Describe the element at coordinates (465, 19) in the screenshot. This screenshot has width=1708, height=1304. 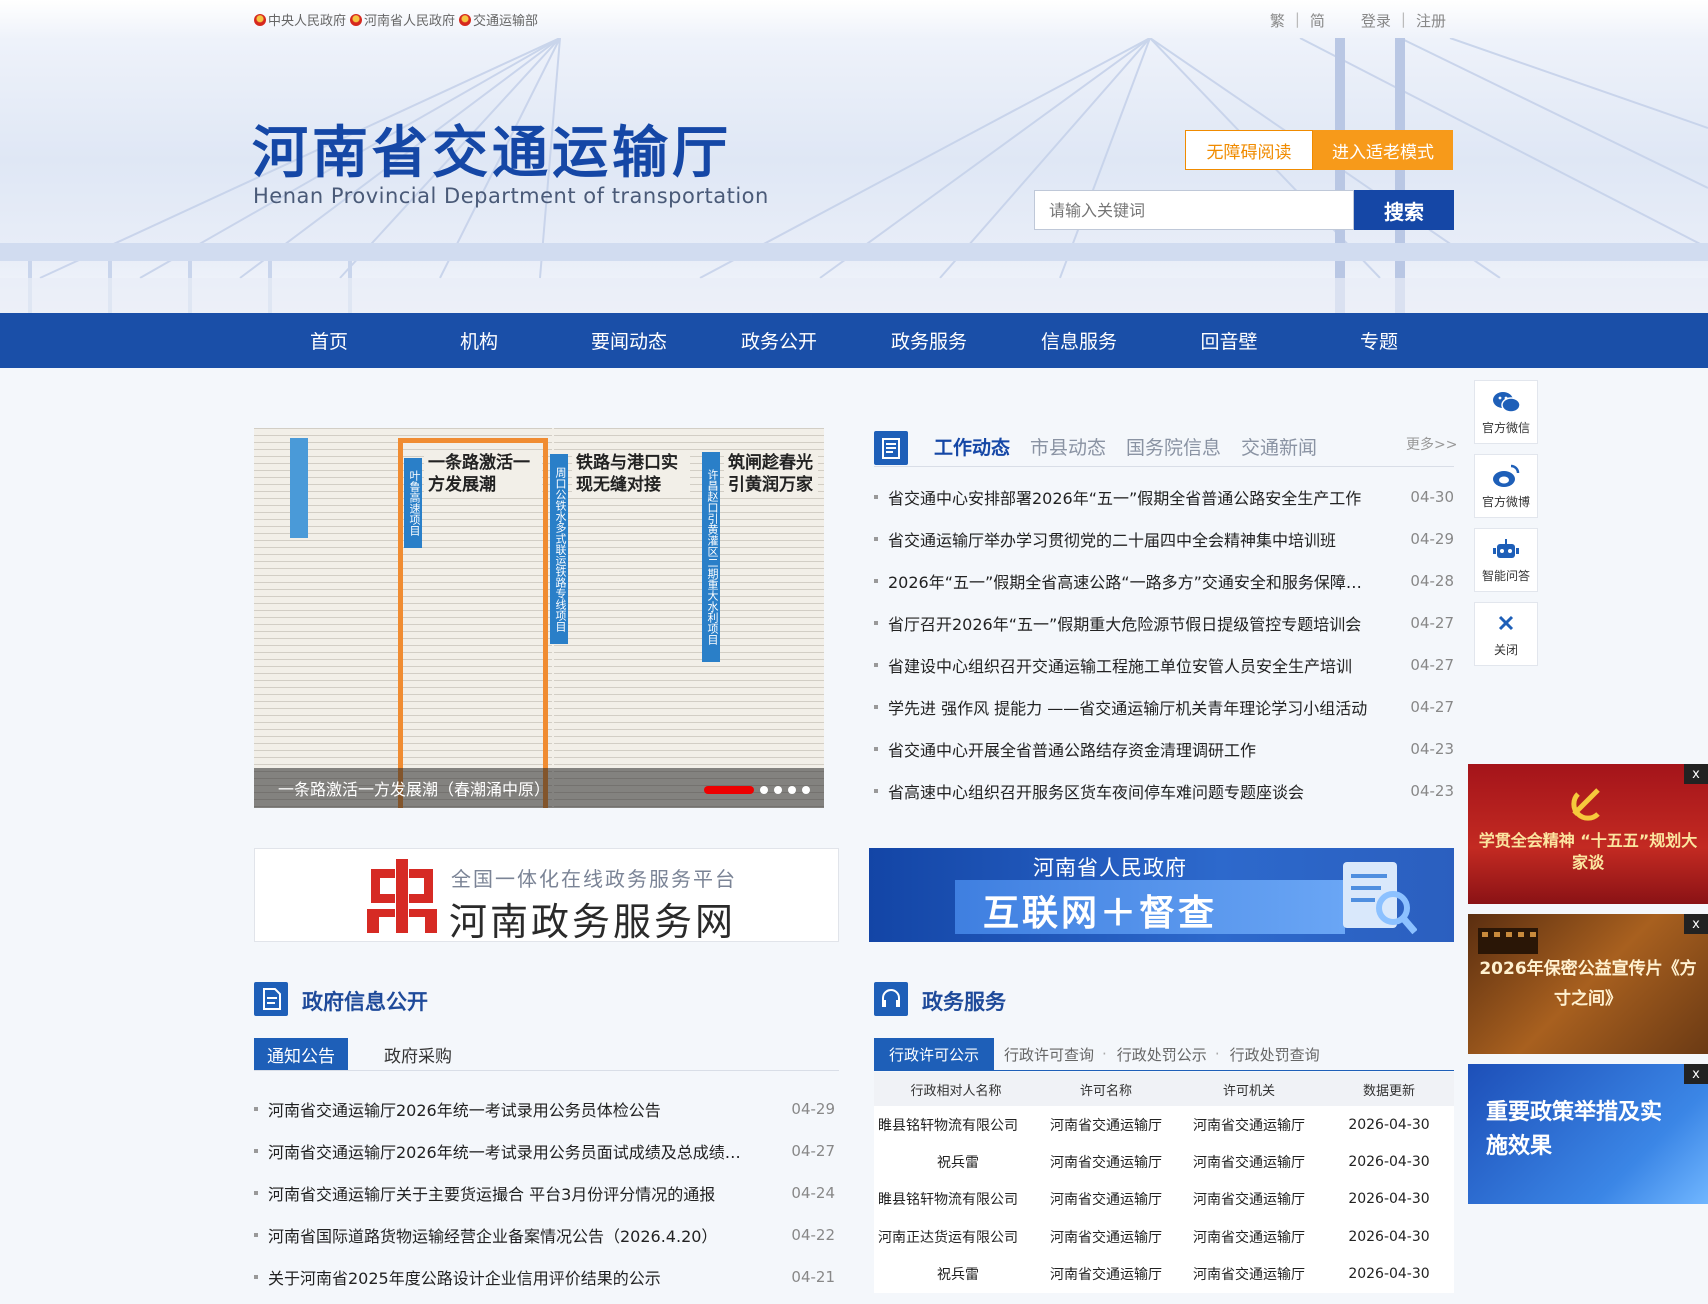
I see `national-emblem-icon` at that location.